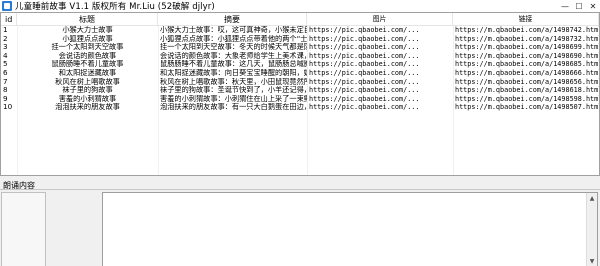  Describe the element at coordinates (233, 38) in the screenshot. I see `row-summary: 小狐狸点点故事：小狐狸点点带着他的两个“士兵”，走着高速和相` at that location.